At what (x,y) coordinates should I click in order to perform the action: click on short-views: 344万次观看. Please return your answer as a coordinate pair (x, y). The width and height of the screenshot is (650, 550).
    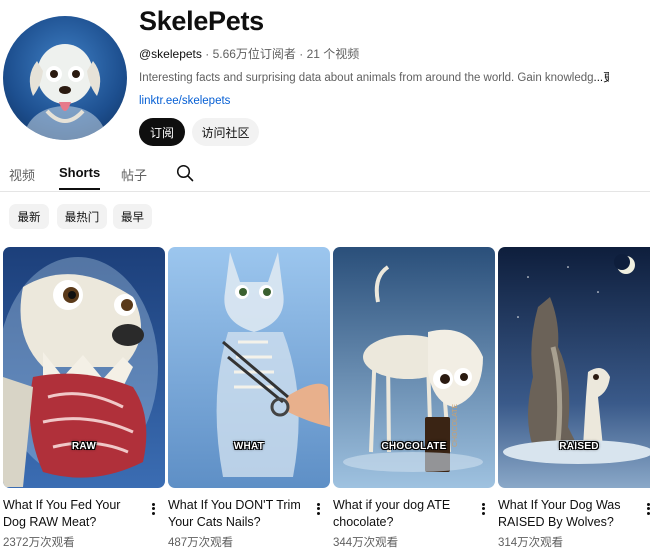
    Looking at the image, I should click on (366, 543).